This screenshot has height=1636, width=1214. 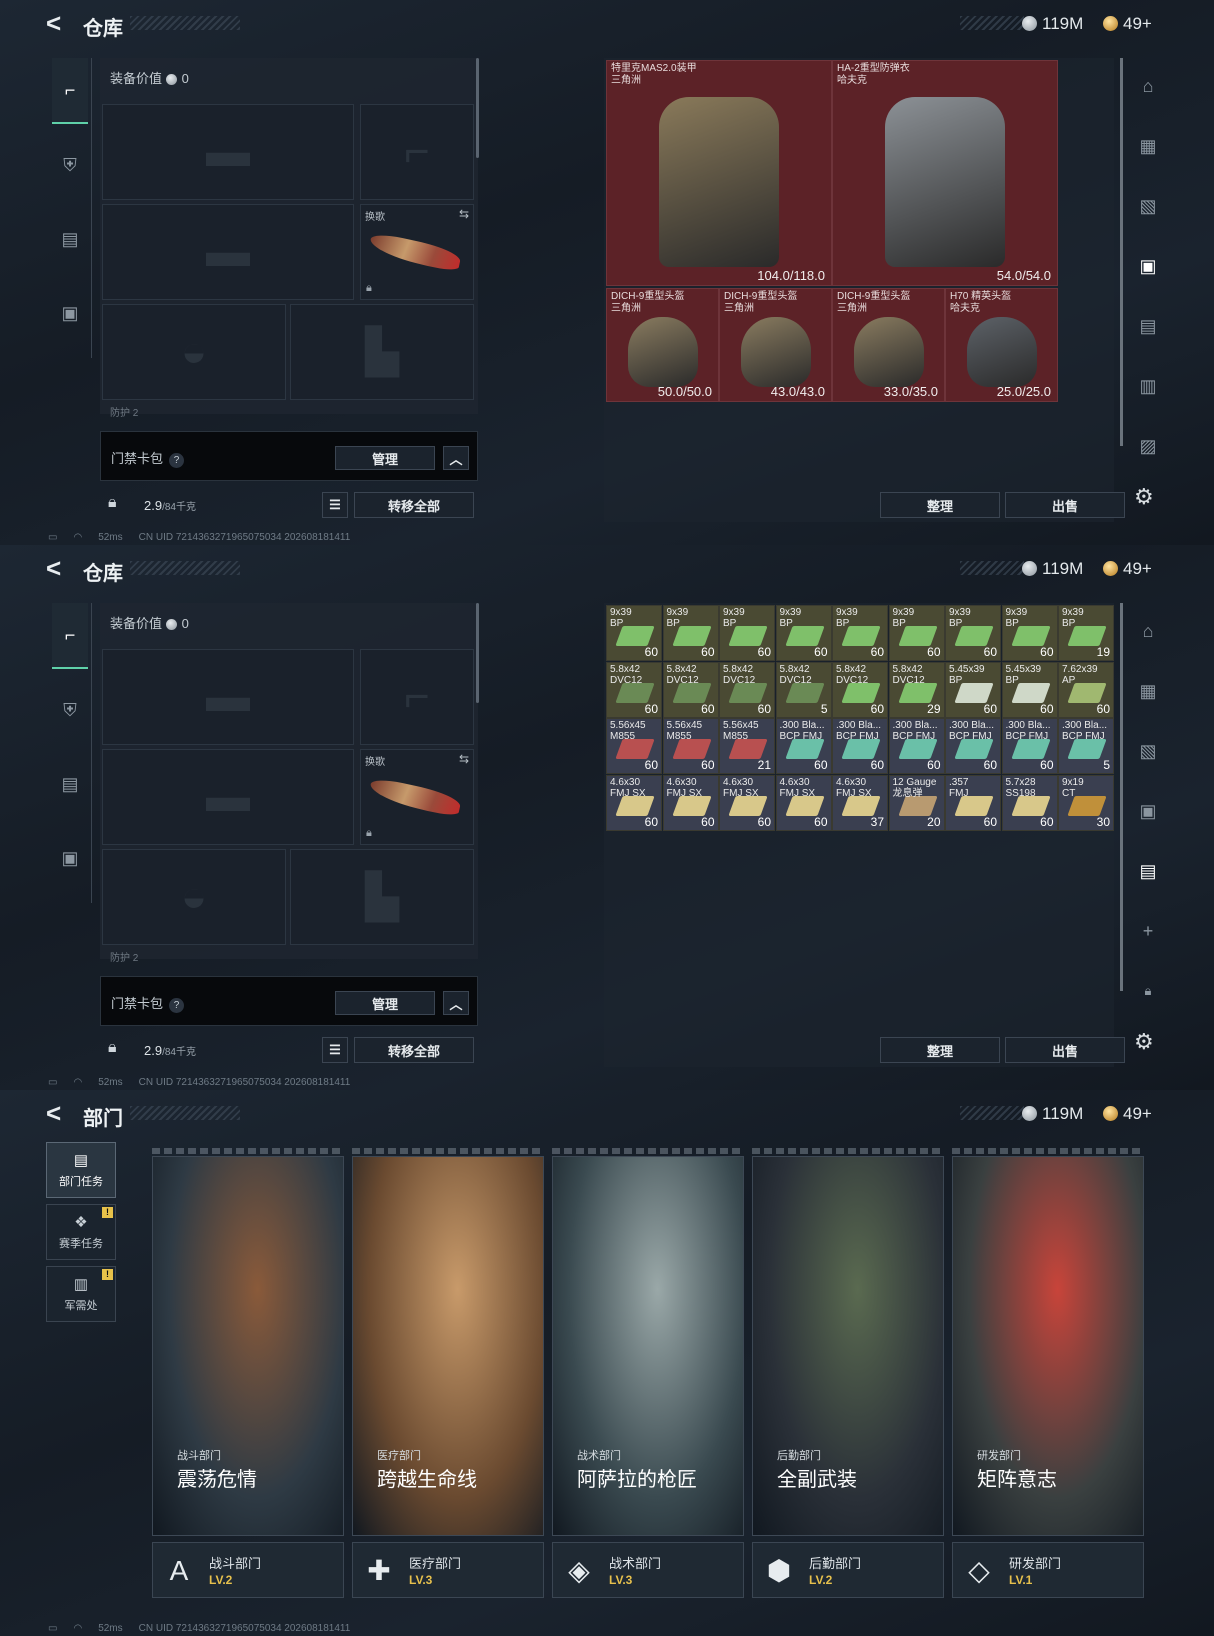 What do you see at coordinates (662, 345) in the screenshot?
I see `armor-item: DICH-9重型头盔 三角洲 50.0/50.0` at bounding box center [662, 345].